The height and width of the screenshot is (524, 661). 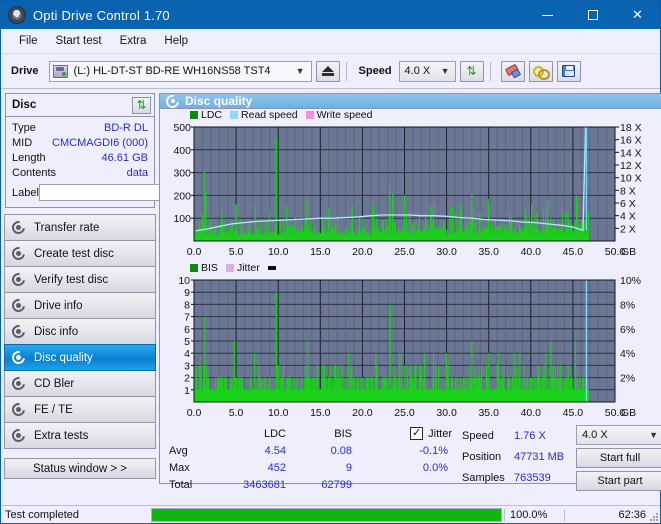 I want to click on erase-button, so click(x=512, y=71).